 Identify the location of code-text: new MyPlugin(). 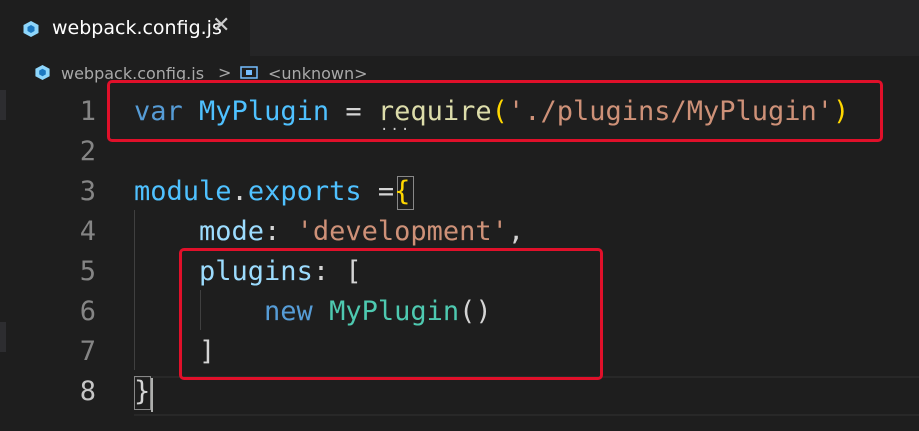
(313, 312).